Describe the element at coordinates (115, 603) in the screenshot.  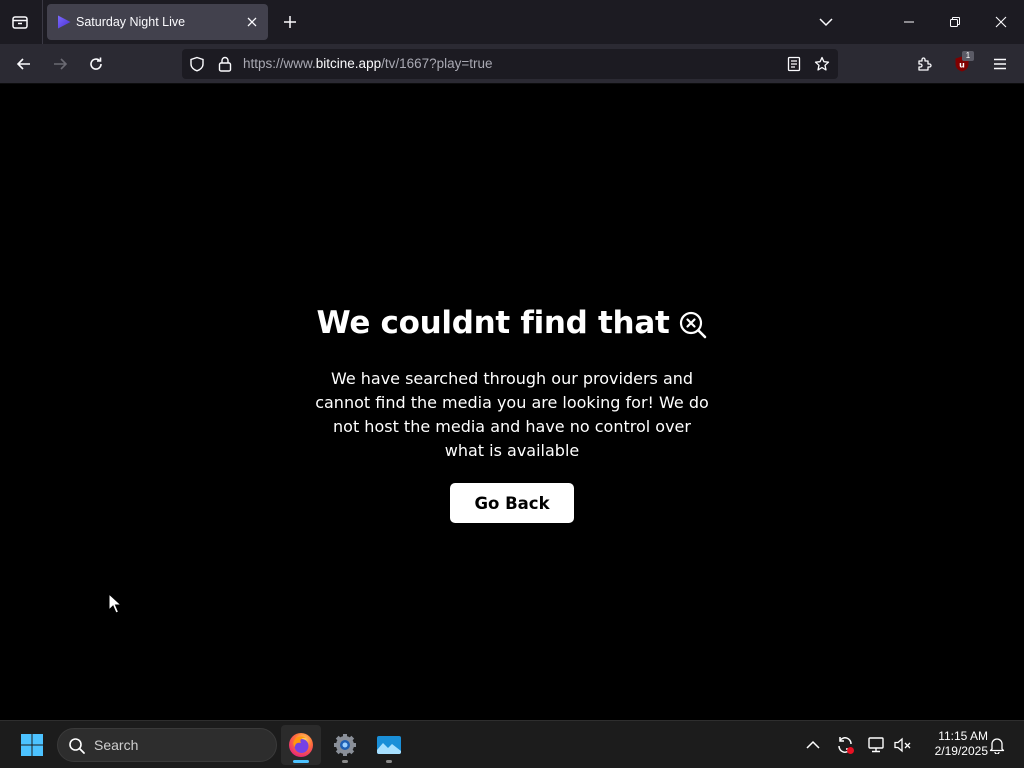
I see `mouse-pointer-icon` at that location.